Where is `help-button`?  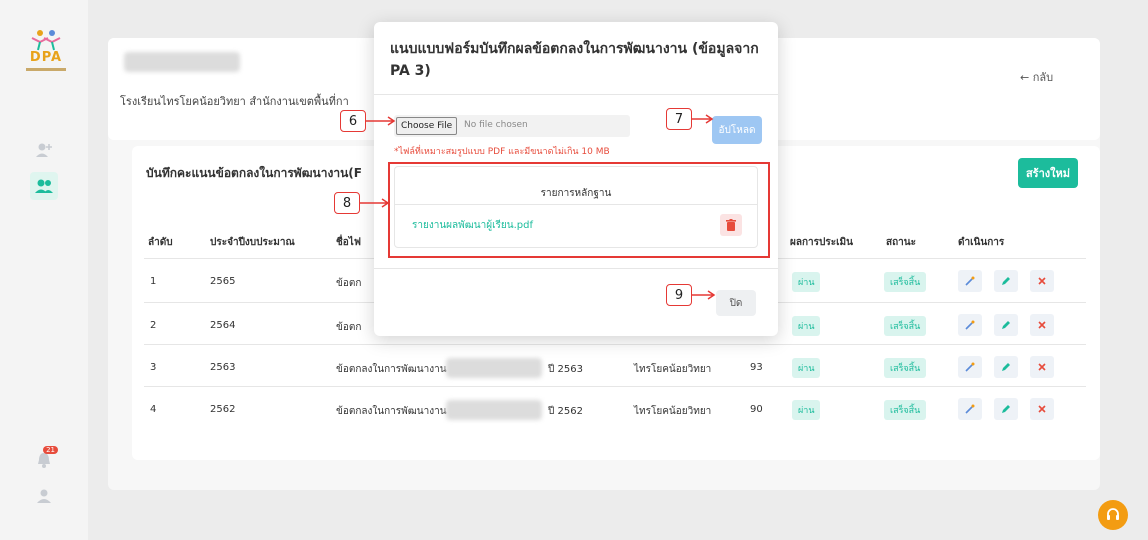
help-button is located at coordinates (1113, 515).